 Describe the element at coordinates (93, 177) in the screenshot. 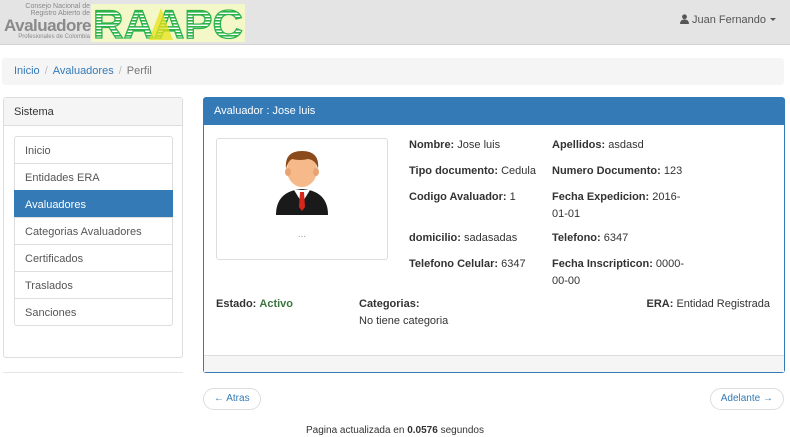

I see `sidebar-item-entidades-era: Entidades ERA` at that location.